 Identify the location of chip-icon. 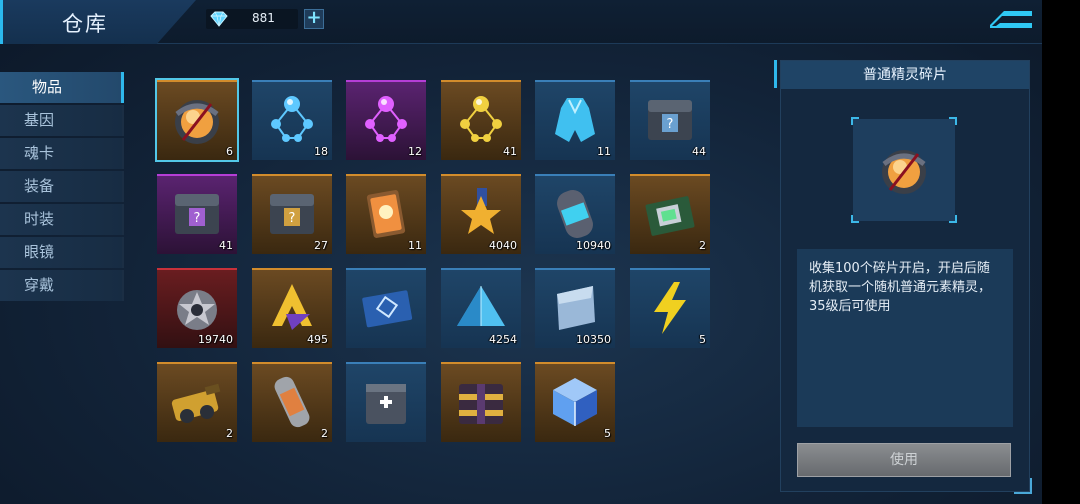
(670, 216).